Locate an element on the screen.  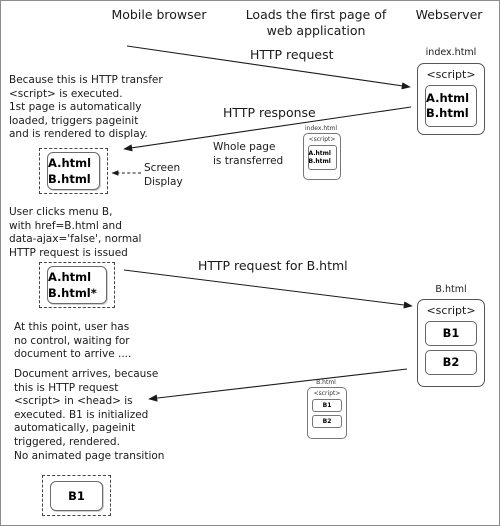
label-http-request-for-b: HTTP request for B.html is located at coordinates (273, 265).